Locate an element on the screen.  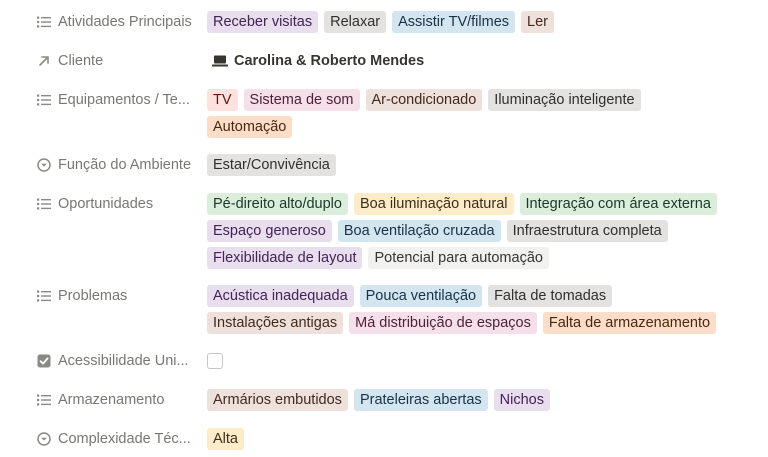
tag: Espaço generoso is located at coordinates (269, 231).